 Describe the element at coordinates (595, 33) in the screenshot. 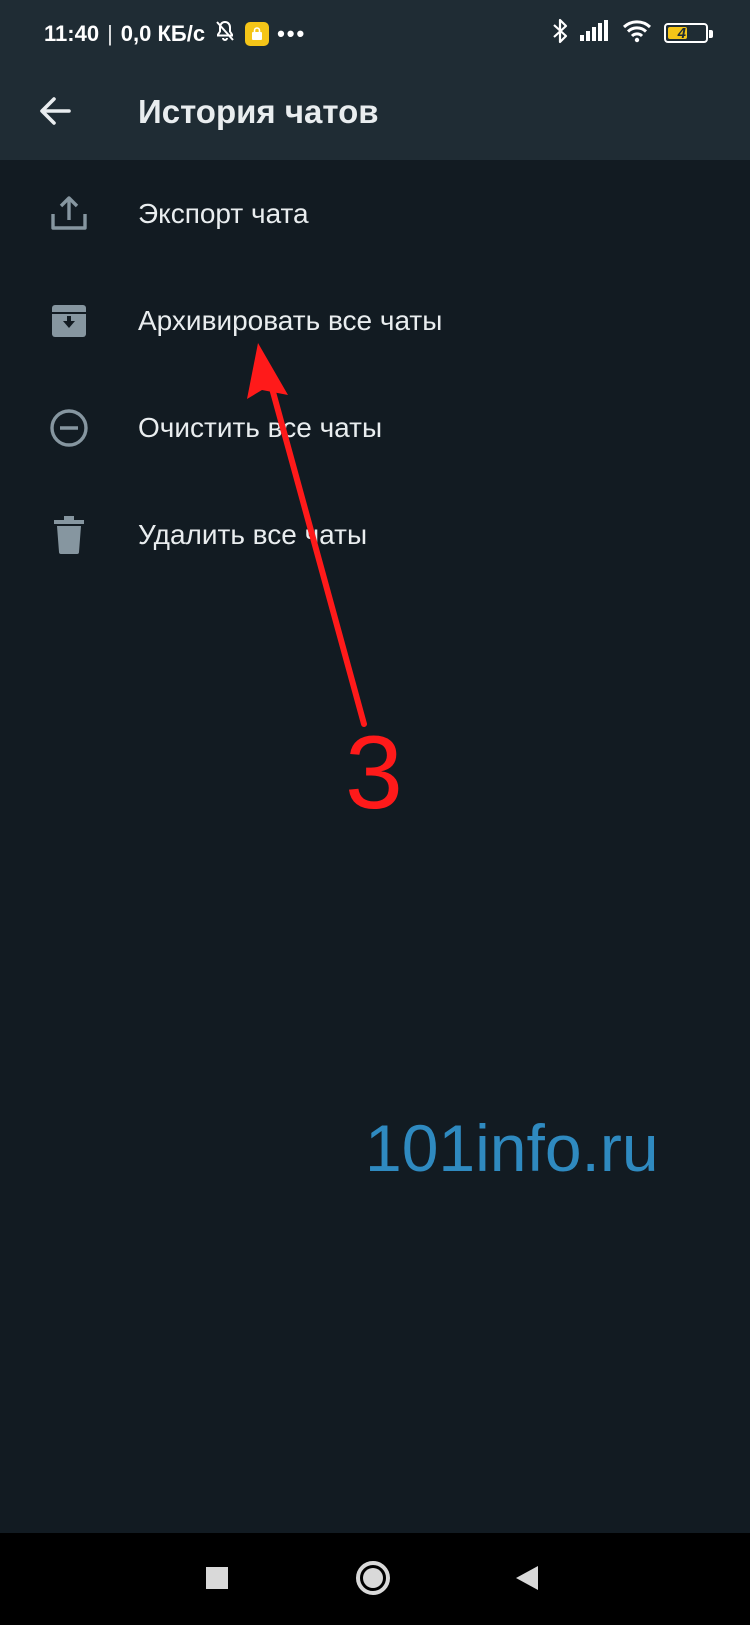

I see `signal-icon` at that location.